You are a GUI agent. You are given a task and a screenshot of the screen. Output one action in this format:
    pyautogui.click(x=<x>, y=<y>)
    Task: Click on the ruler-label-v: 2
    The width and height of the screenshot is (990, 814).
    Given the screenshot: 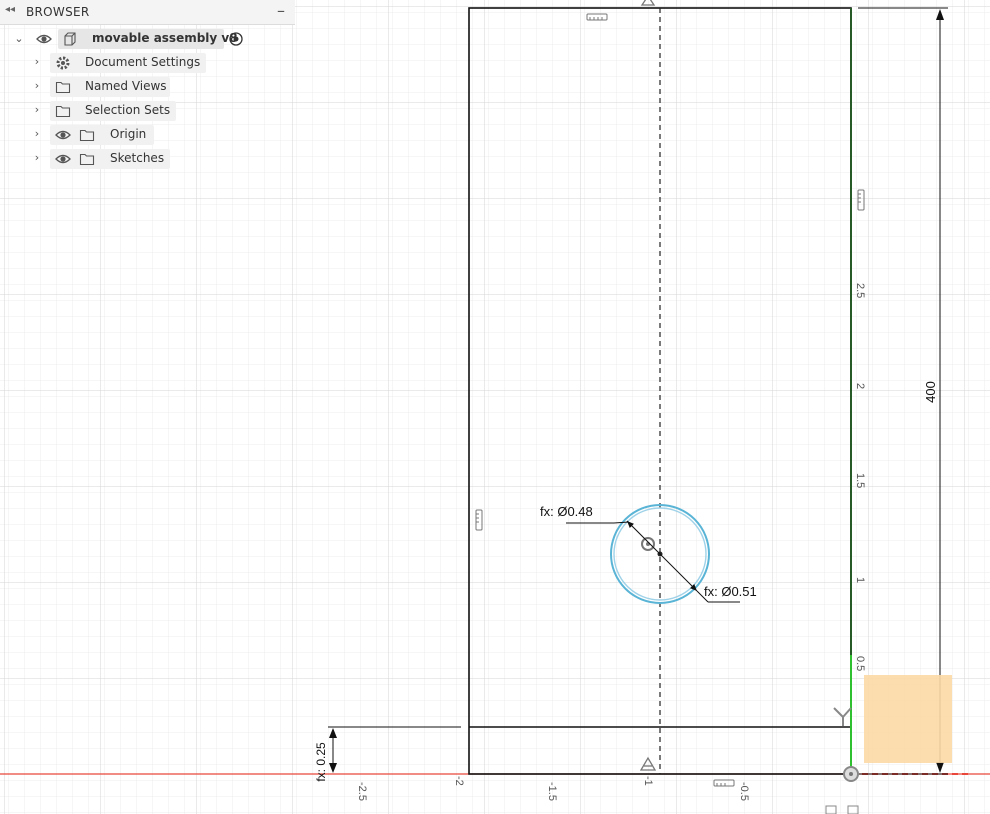 What is the action you would take?
    pyautogui.click(x=860, y=386)
    